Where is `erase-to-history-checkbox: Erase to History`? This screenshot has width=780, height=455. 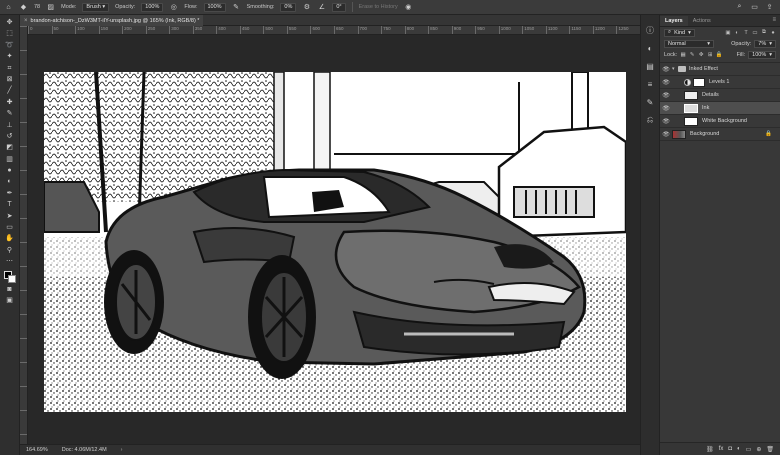
erase-to-history-checkbox: Erase to History is located at coordinates (378, 7).